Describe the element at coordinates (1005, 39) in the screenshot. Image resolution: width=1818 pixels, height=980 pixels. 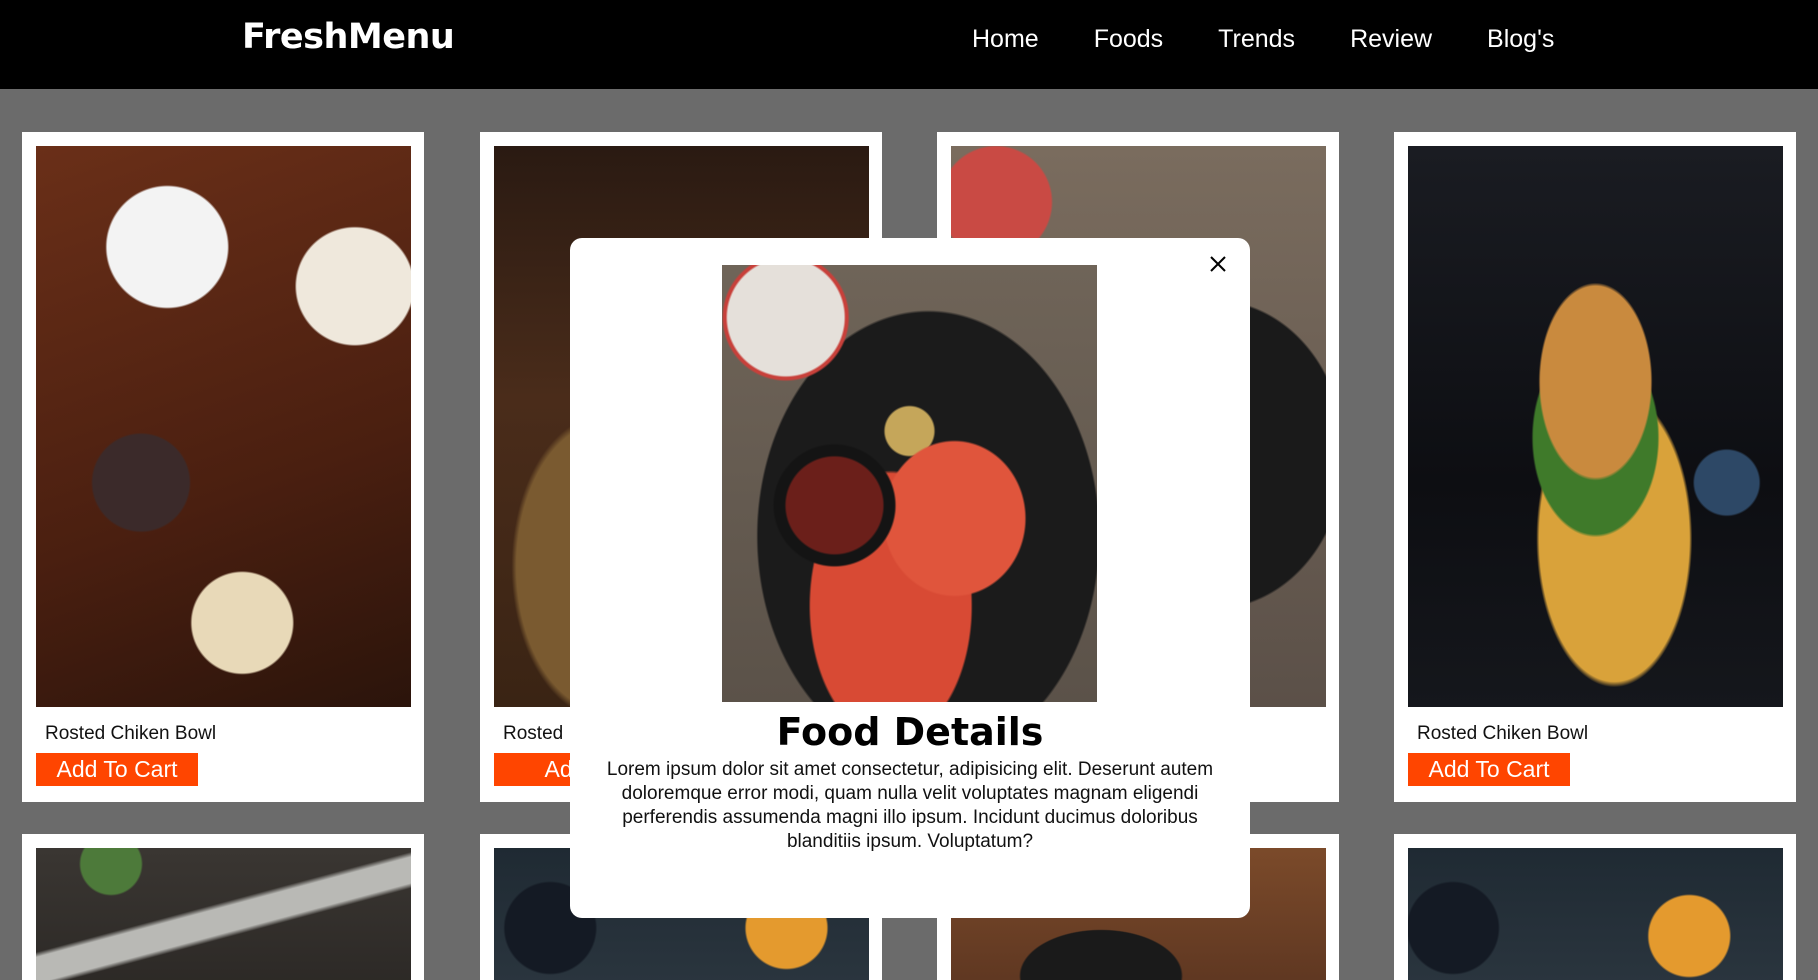
I see `nav-home: Home` at that location.